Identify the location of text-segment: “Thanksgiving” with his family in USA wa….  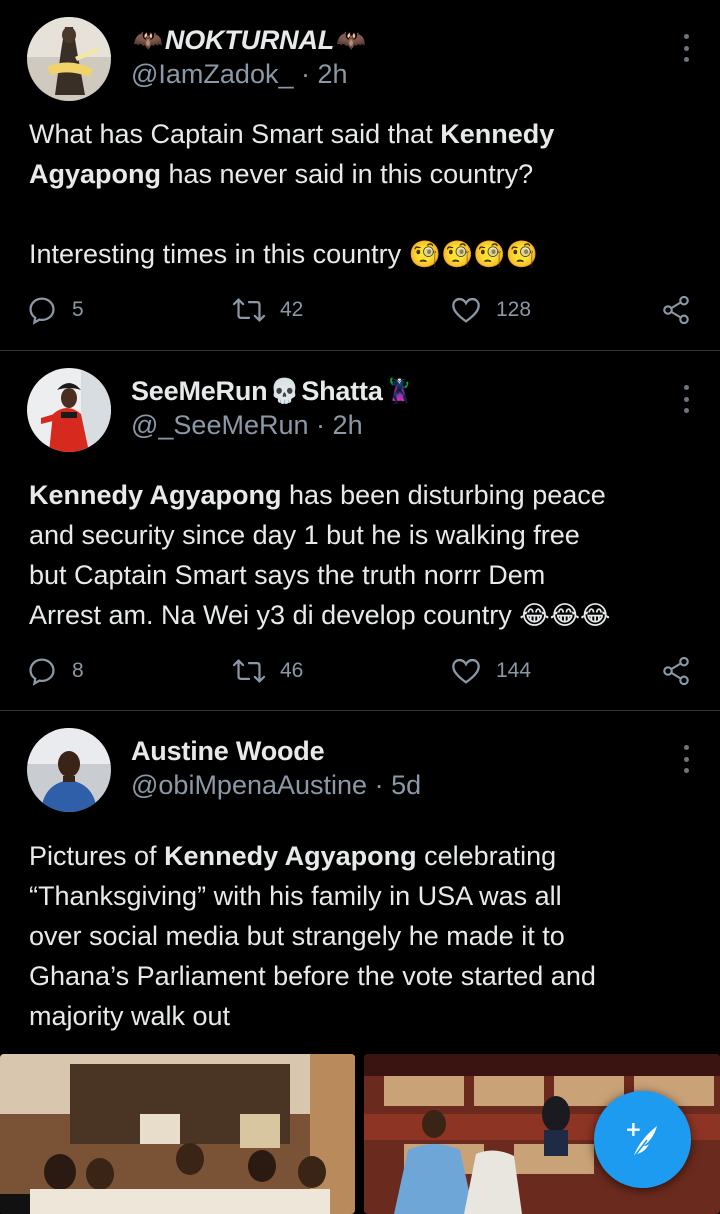
(295, 896).